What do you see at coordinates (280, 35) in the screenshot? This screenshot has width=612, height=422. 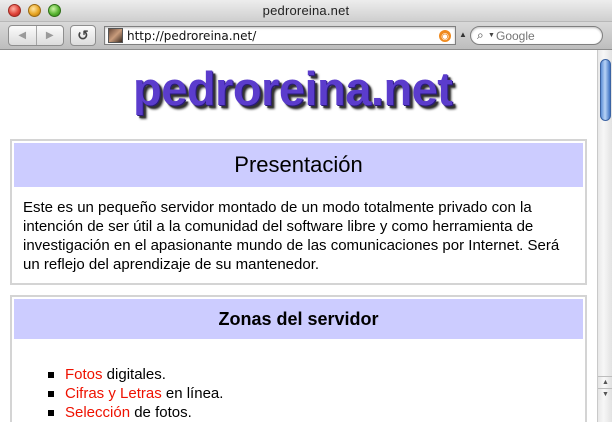 I see `address-bar: http://pedroreina.net/ ◉` at bounding box center [280, 35].